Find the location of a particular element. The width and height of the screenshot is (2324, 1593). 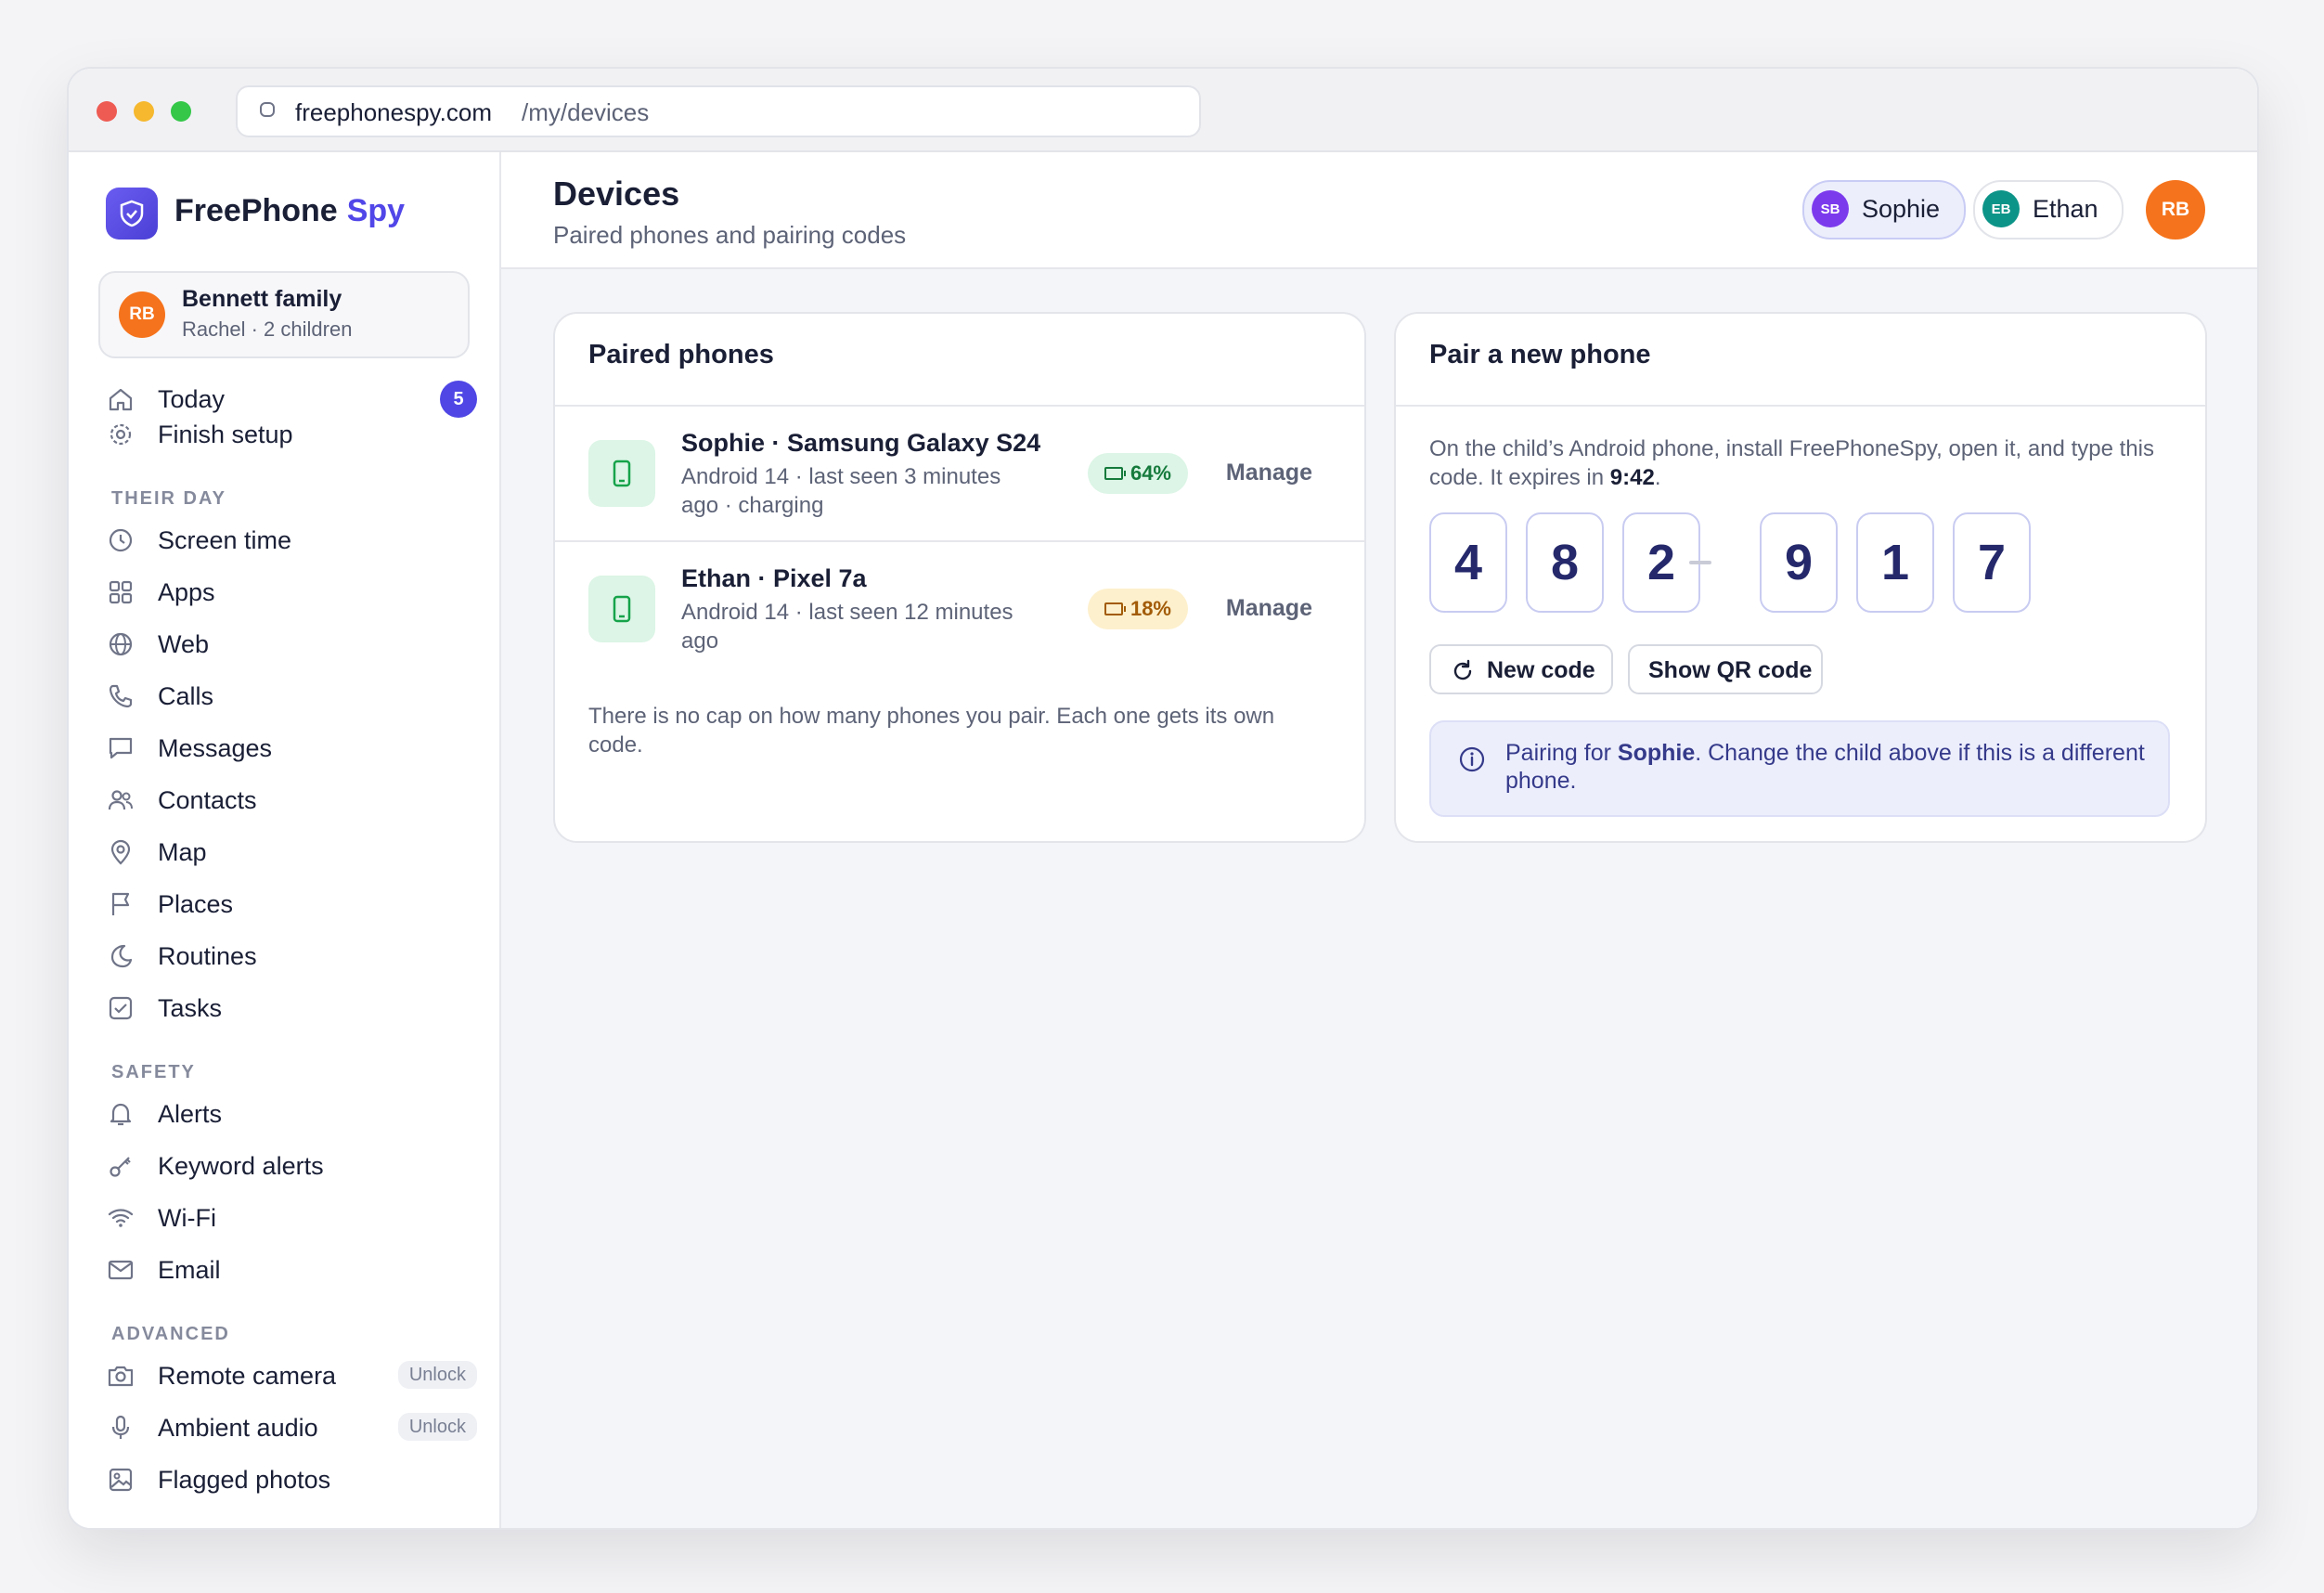

sidebar-item-screen-time: Screen time is located at coordinates (291, 540).